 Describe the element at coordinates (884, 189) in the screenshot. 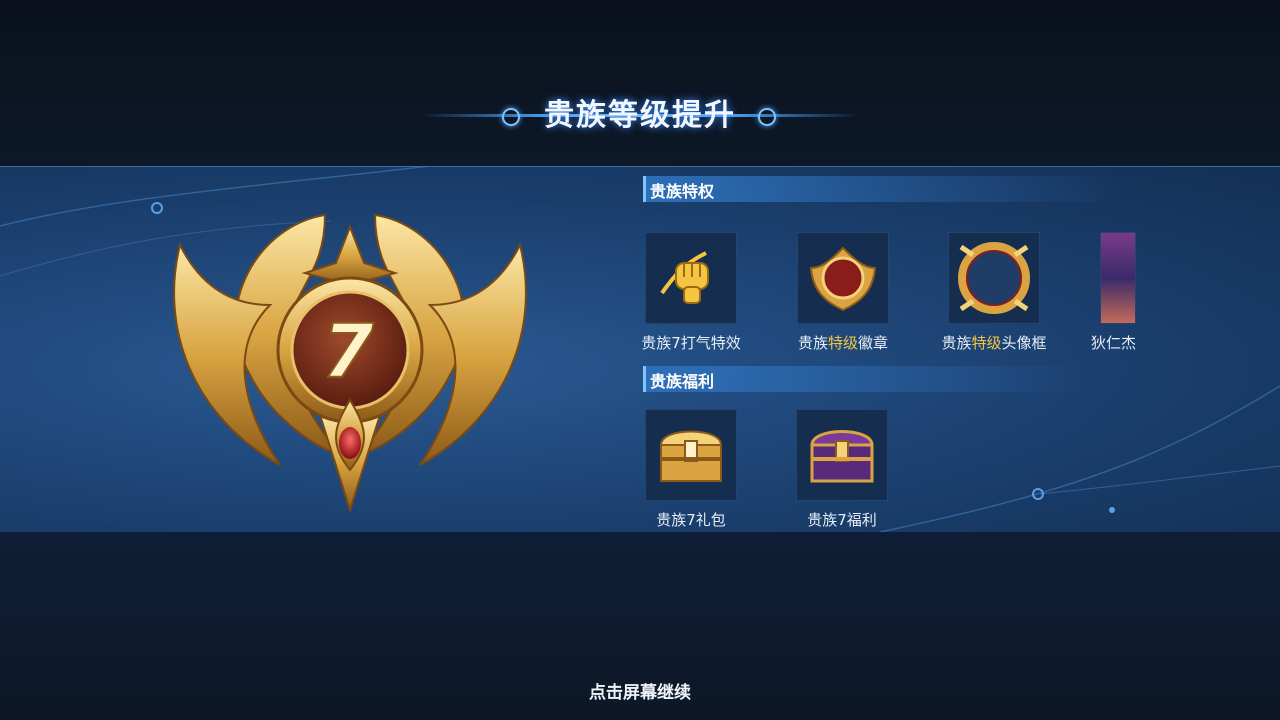

I see `privileges-header: 贵族特权` at that location.